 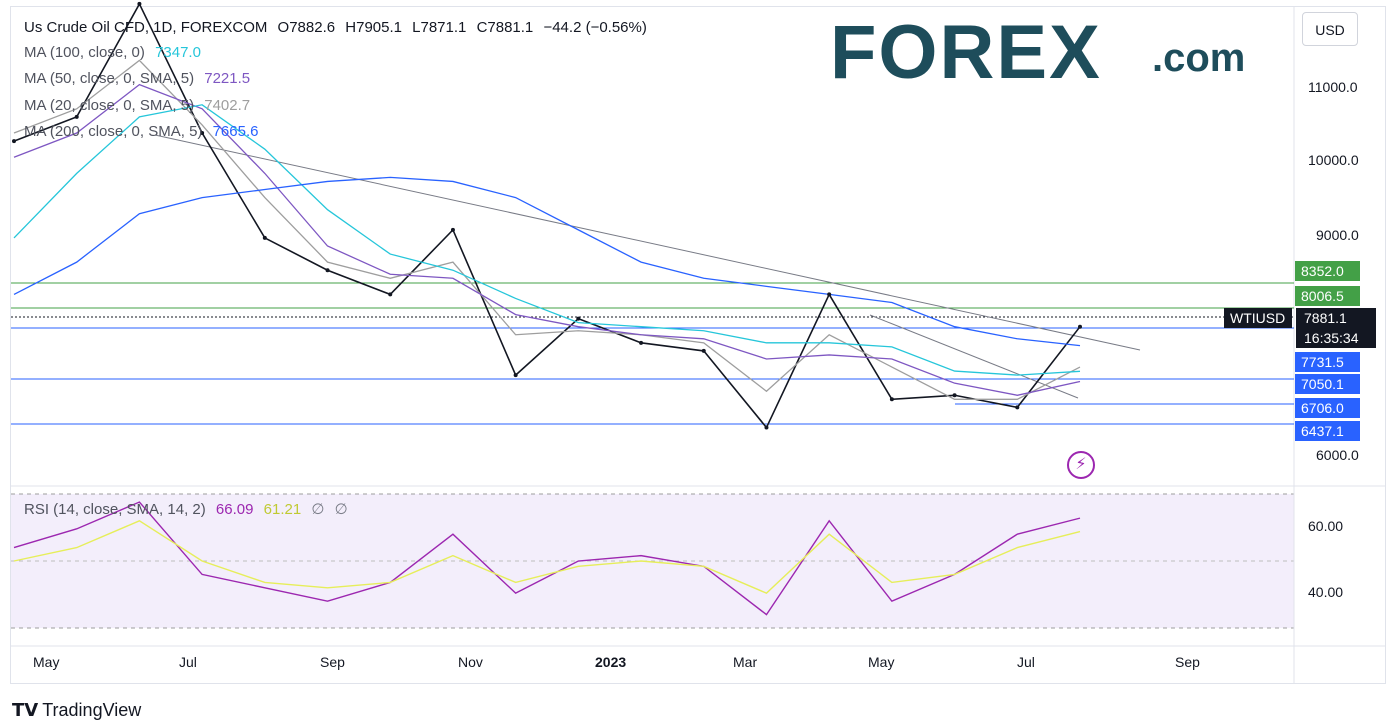 What do you see at coordinates (227, 105) in the screenshot?
I see `indicator-value: 7402.7` at bounding box center [227, 105].